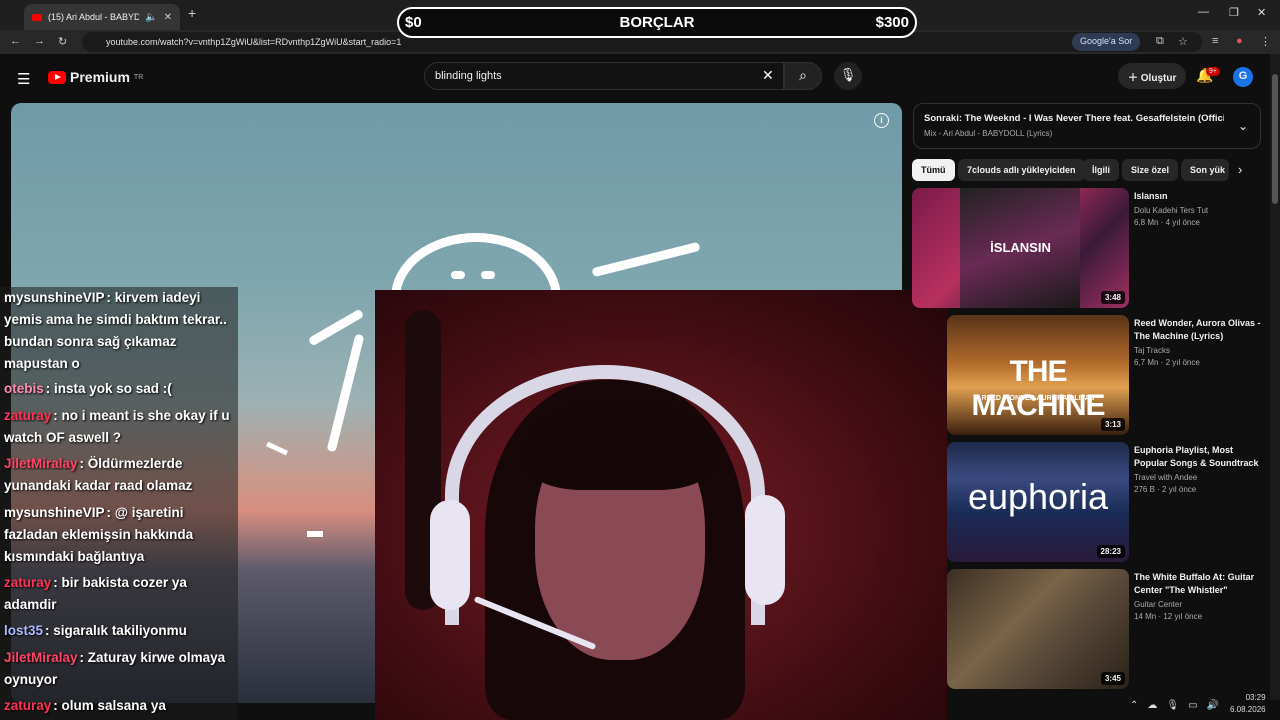 Image resolution: width=1280 pixels, height=720 pixels. Describe the element at coordinates (95, 630) in the screenshot. I see `chat-message: lost35: sigaralık takiliyonmu` at that location.